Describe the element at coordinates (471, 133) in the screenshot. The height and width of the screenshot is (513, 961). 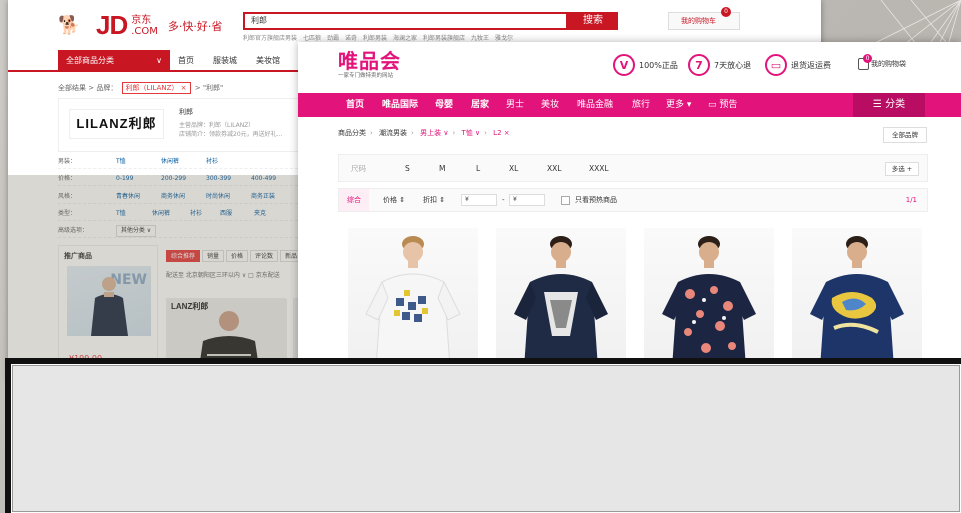
I see `vip-bc-tshirt-dropdown: T恤 ∨` at that location.